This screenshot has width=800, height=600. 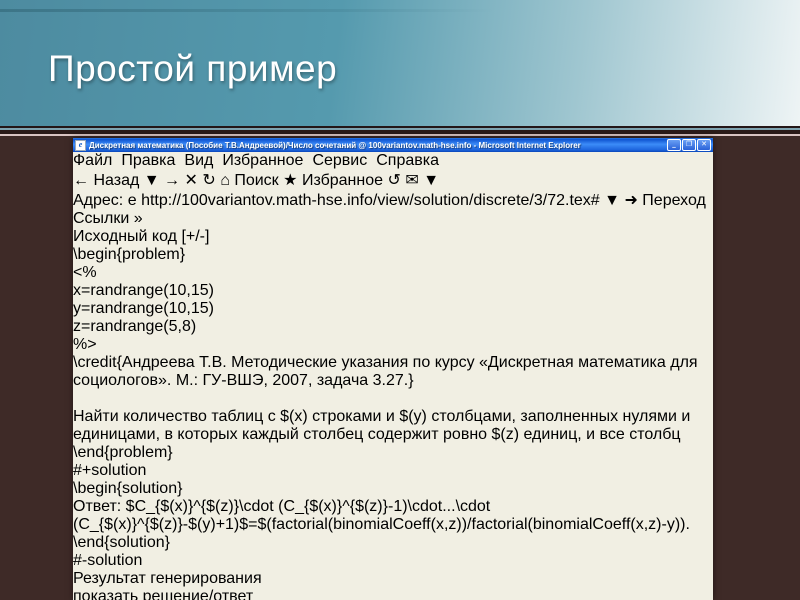 What do you see at coordinates (101, 218) in the screenshot?
I see `links-label: Ссылки` at bounding box center [101, 218].